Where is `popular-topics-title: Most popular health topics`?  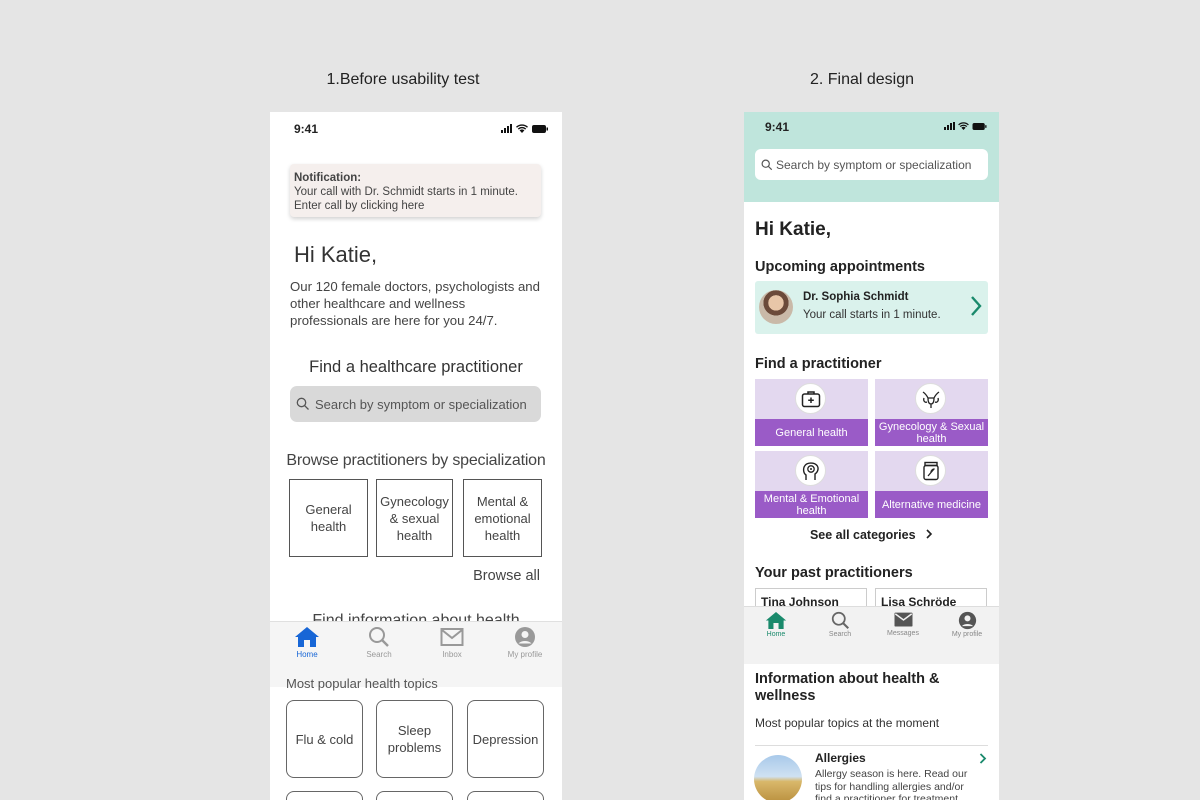 popular-topics-title: Most popular health topics is located at coordinates (362, 683).